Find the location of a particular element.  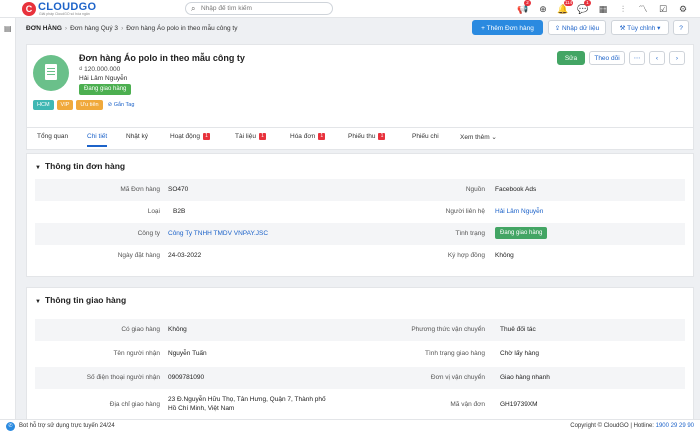

customize-button: ⚒ Tùy chỉnh ▾ is located at coordinates (640, 27).